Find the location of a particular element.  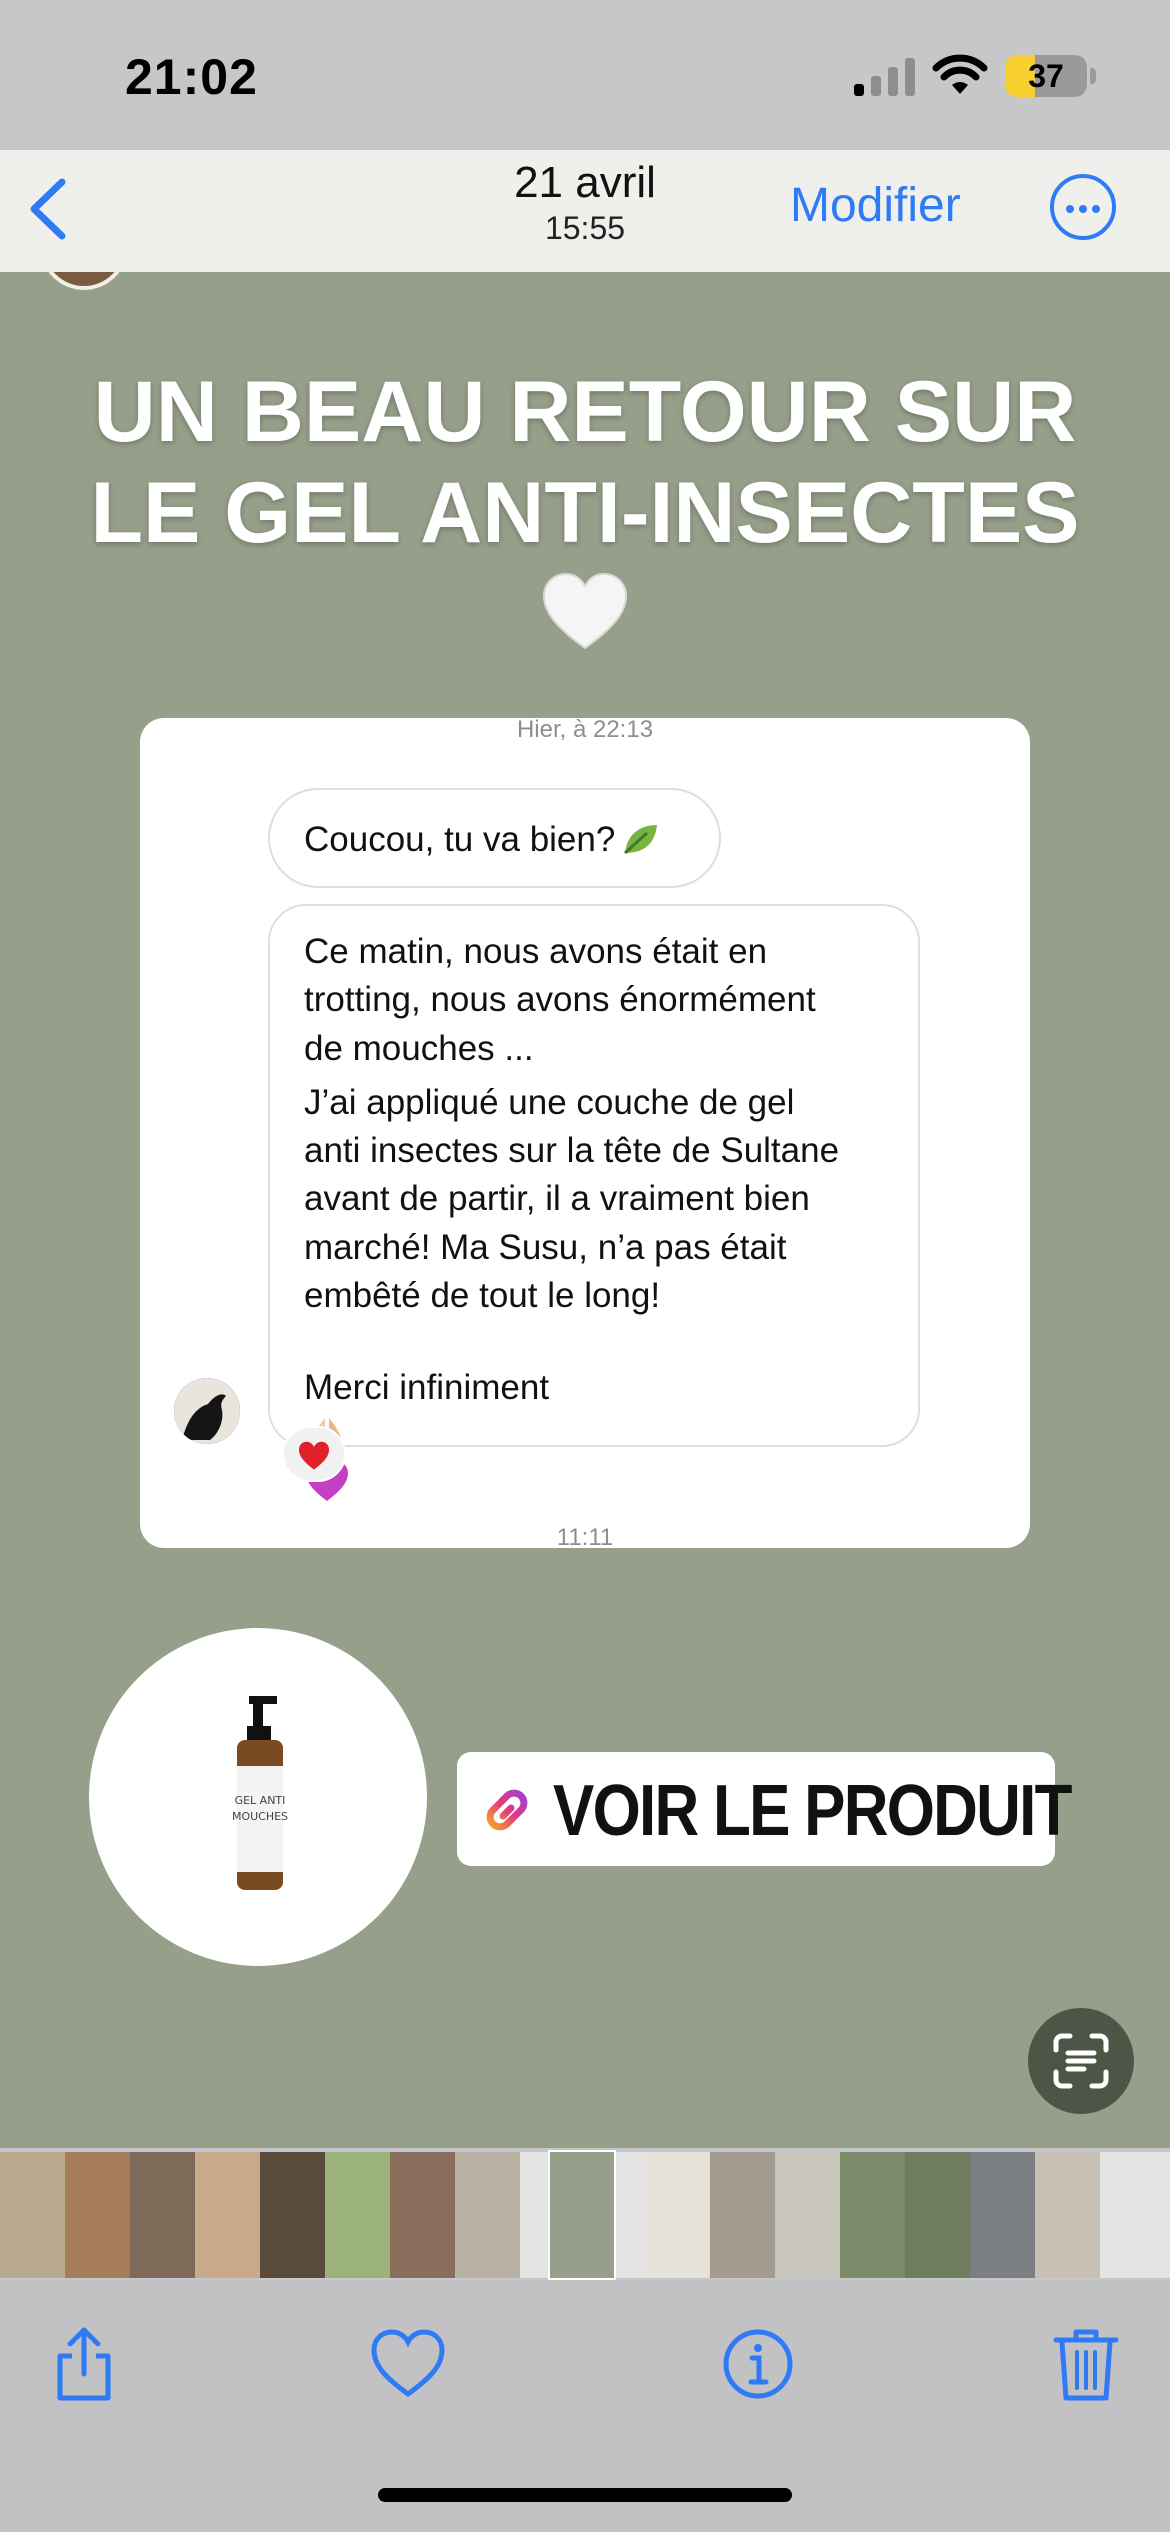

share-icon is located at coordinates (84, 2364).